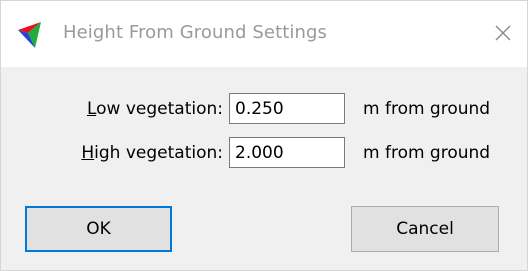 This screenshot has width=528, height=271. I want to click on close-button, so click(503, 33).